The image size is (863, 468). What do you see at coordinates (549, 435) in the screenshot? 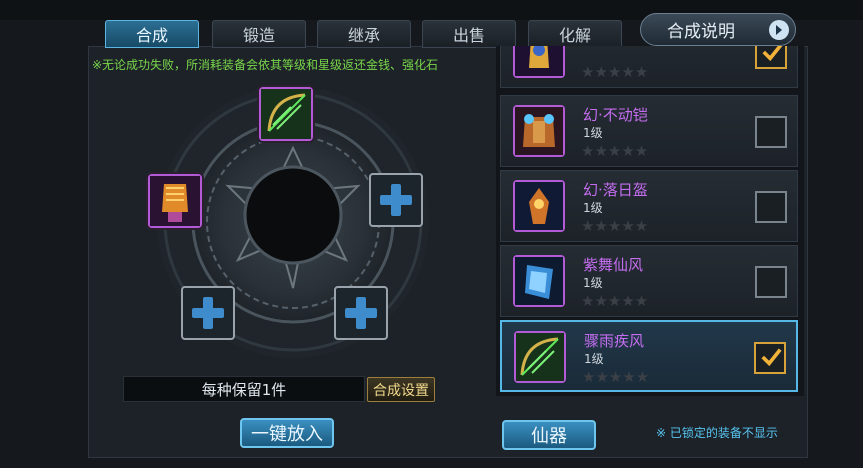
I see `category-immortal-button: 仙器` at bounding box center [549, 435].